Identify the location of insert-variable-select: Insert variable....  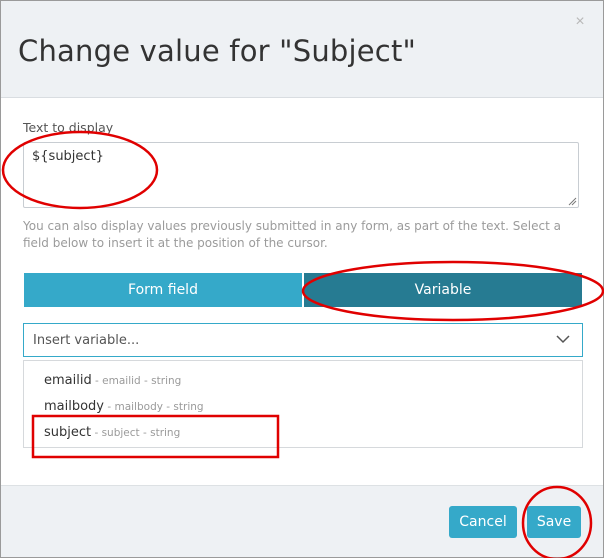
(303, 340).